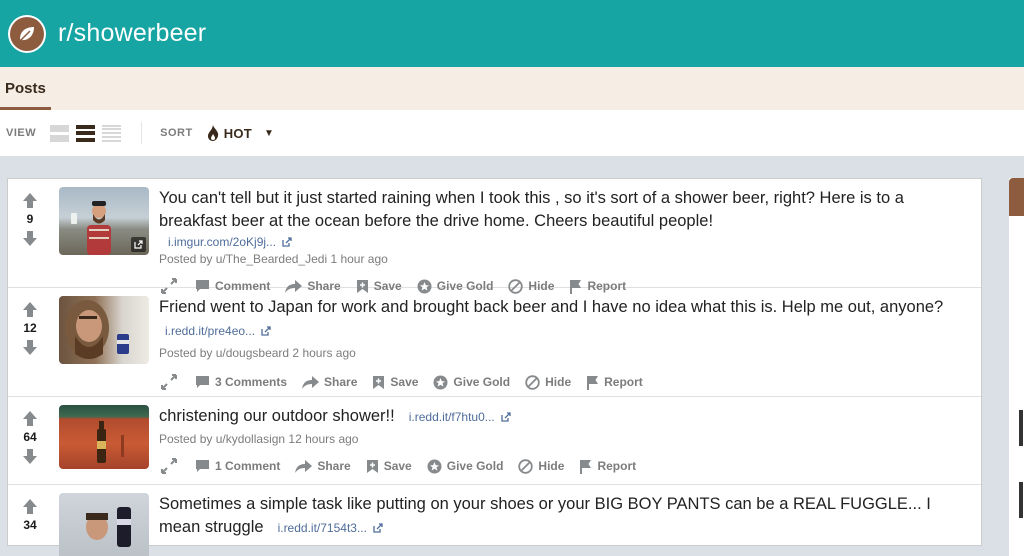 Image resolution: width=1024 pixels, height=556 pixels. I want to click on sidebar-header, so click(1016, 197).